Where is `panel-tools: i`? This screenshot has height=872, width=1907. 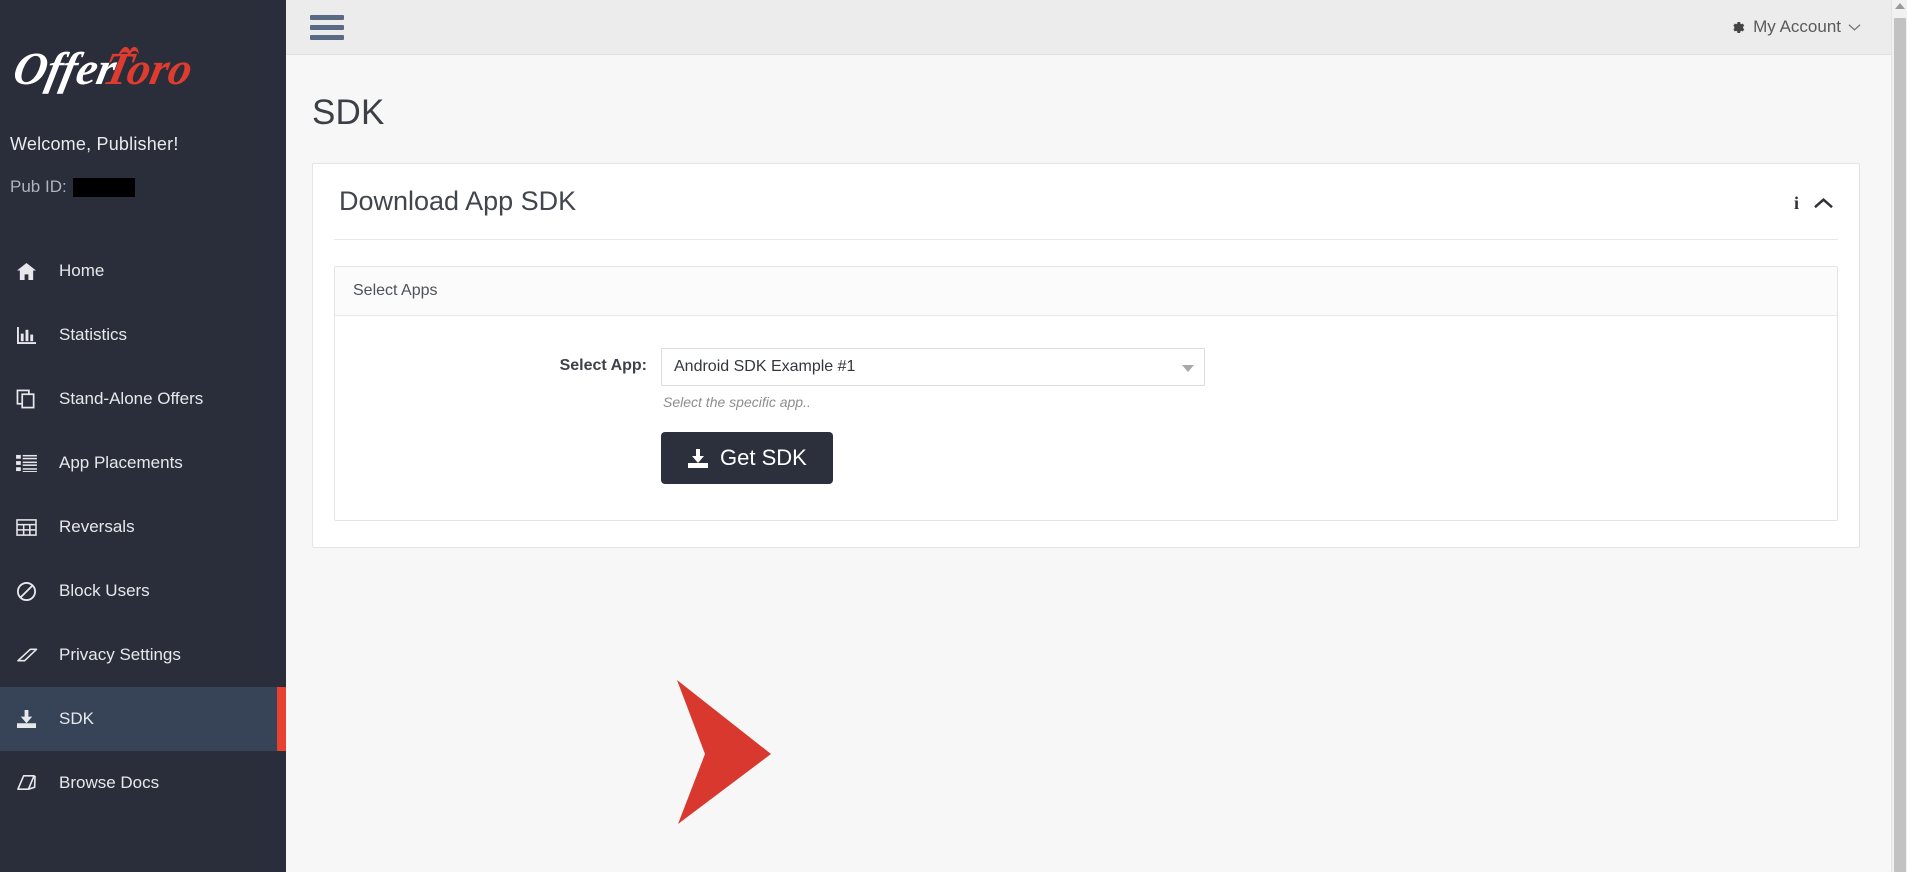
panel-tools: i is located at coordinates (1813, 199).